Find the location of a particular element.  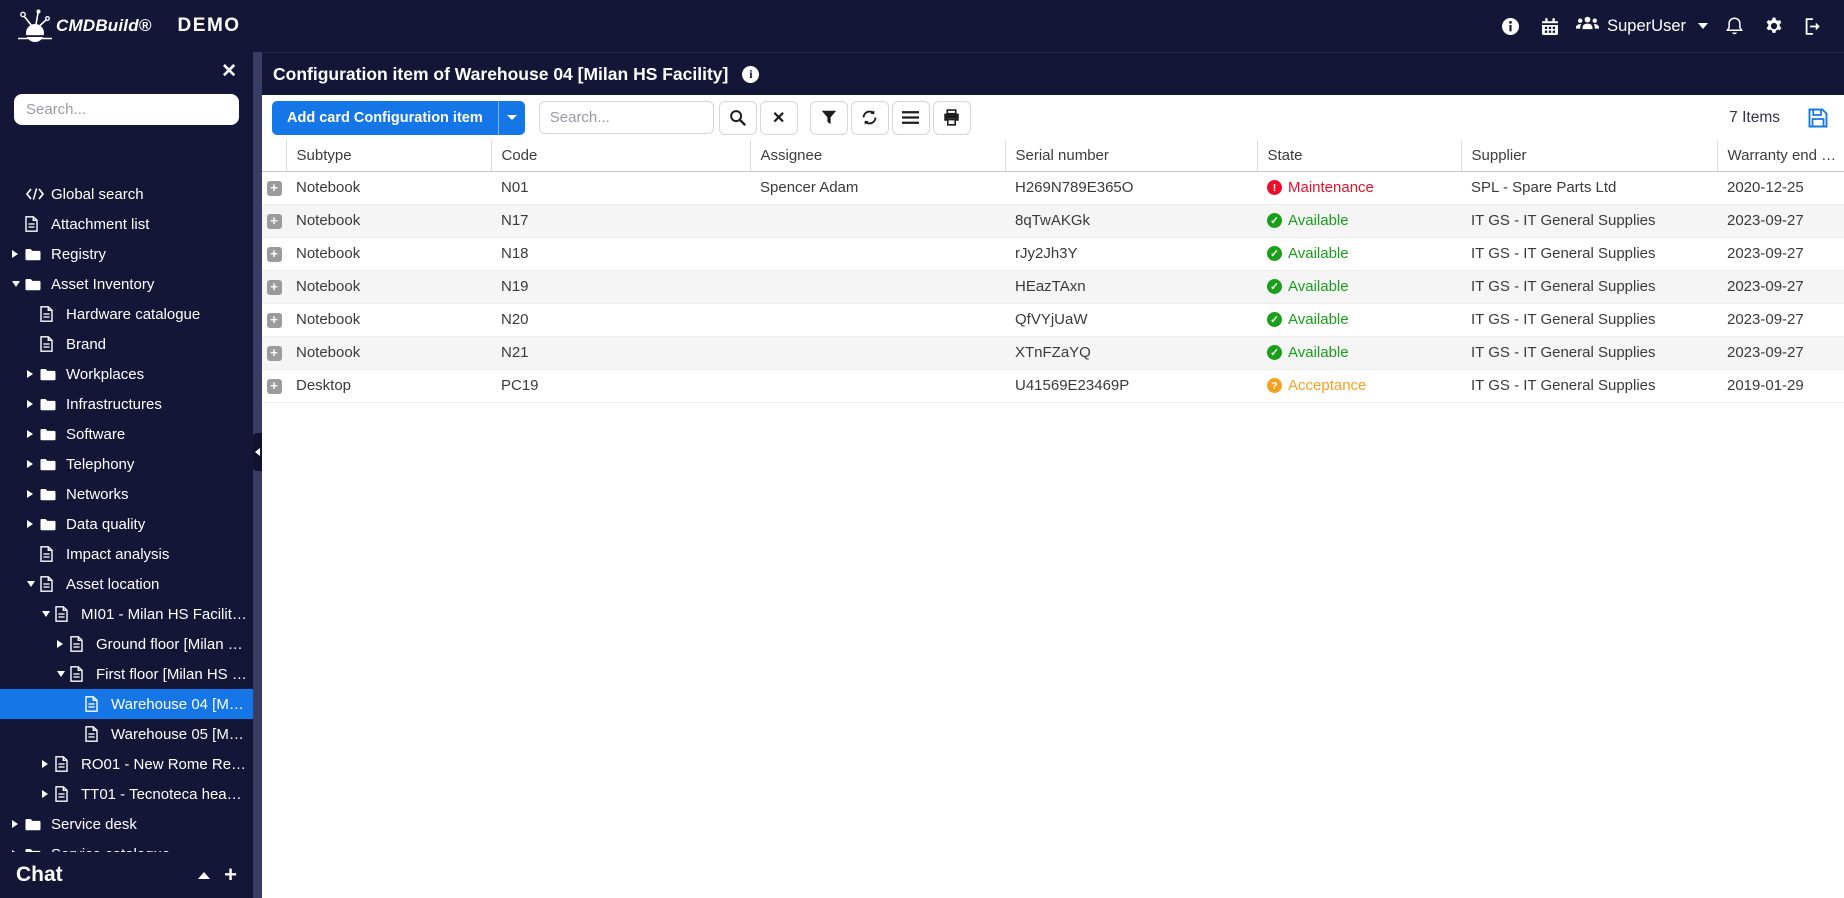

tree-item-label: Registry is located at coordinates (79, 254).